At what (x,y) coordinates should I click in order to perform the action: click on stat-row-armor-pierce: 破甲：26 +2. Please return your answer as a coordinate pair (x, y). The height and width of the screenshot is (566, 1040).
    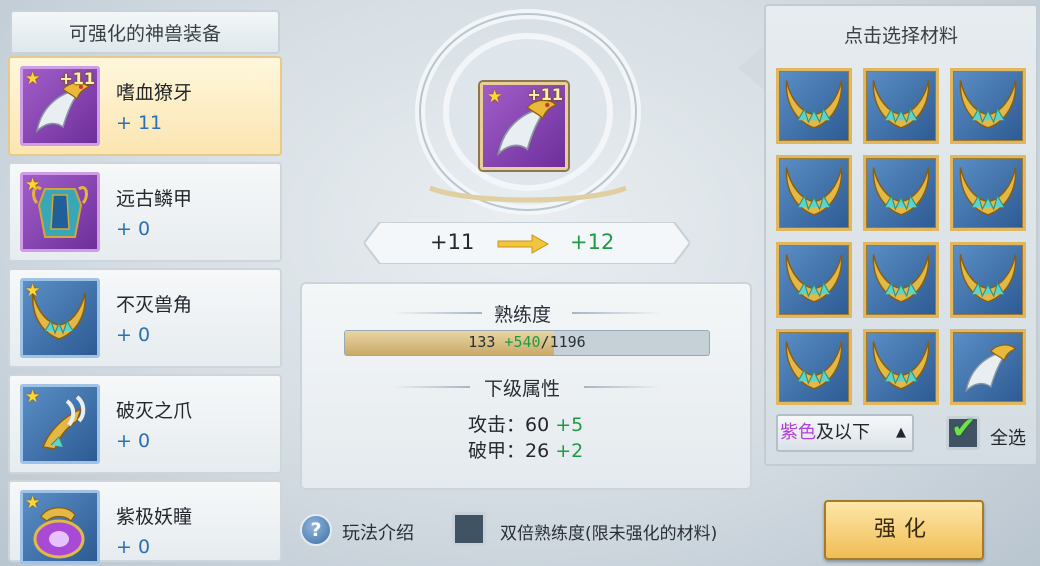
    Looking at the image, I should click on (525, 449).